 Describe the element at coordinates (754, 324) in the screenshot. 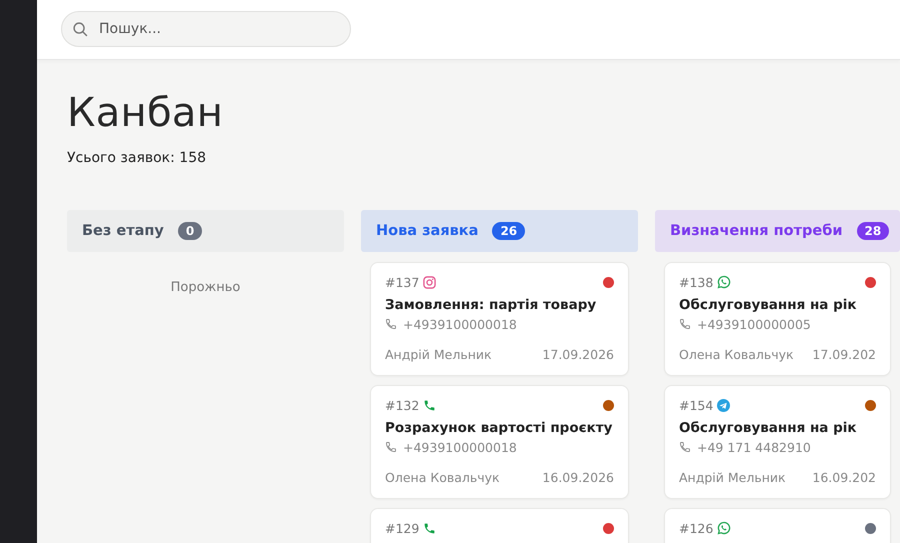

I see `phone-number: +4939100000005` at that location.